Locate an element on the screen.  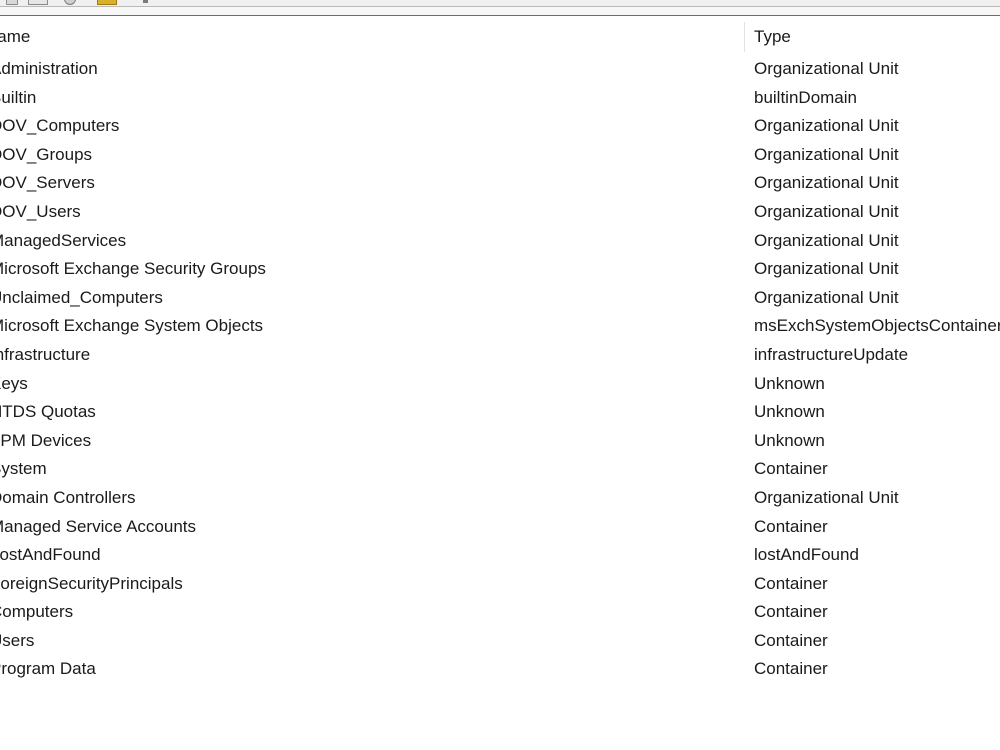
list-header: Name Type is located at coordinates (500, 35).